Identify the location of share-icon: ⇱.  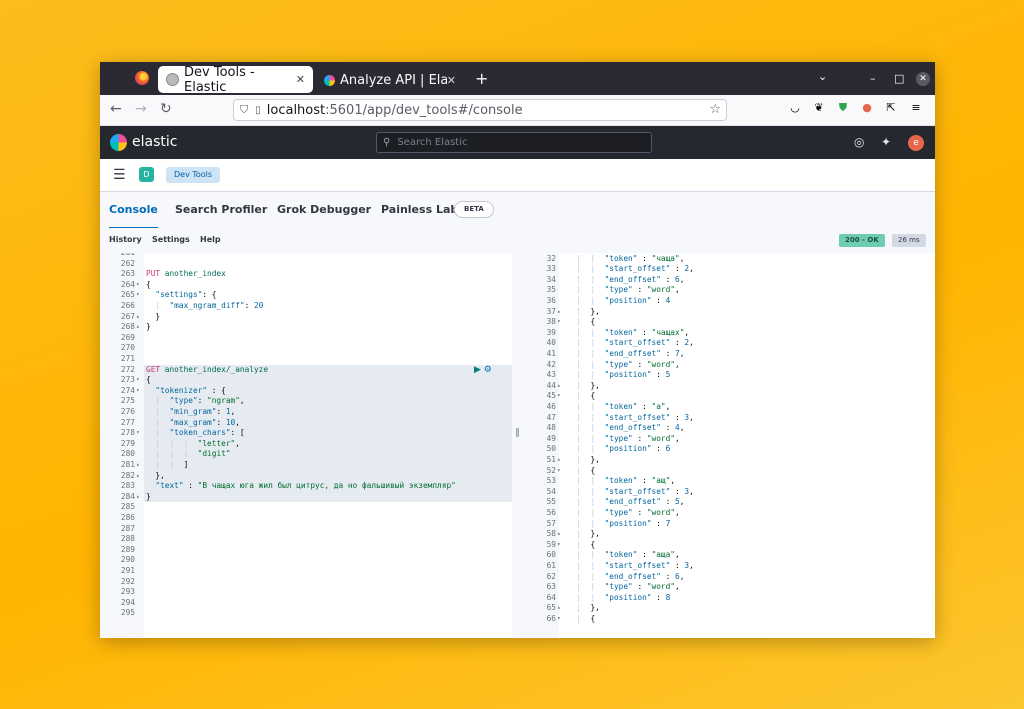
(891, 108).